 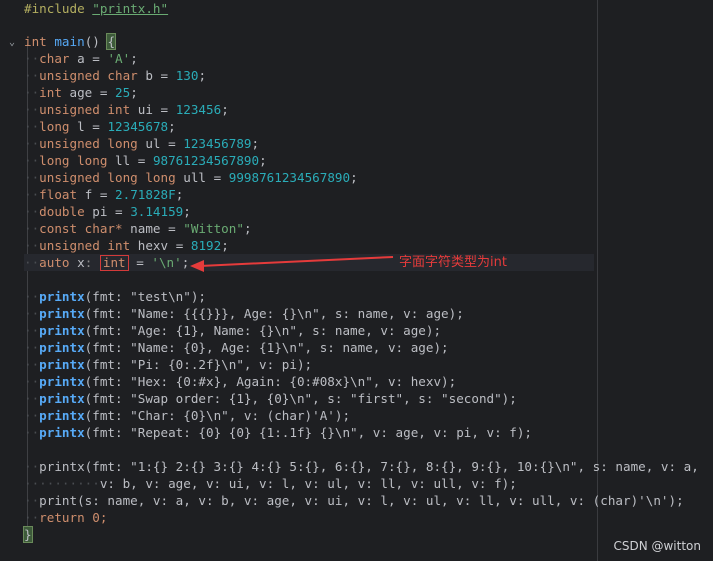 What do you see at coordinates (453, 262) in the screenshot?
I see `annotation-text: 字面字符类型为int` at bounding box center [453, 262].